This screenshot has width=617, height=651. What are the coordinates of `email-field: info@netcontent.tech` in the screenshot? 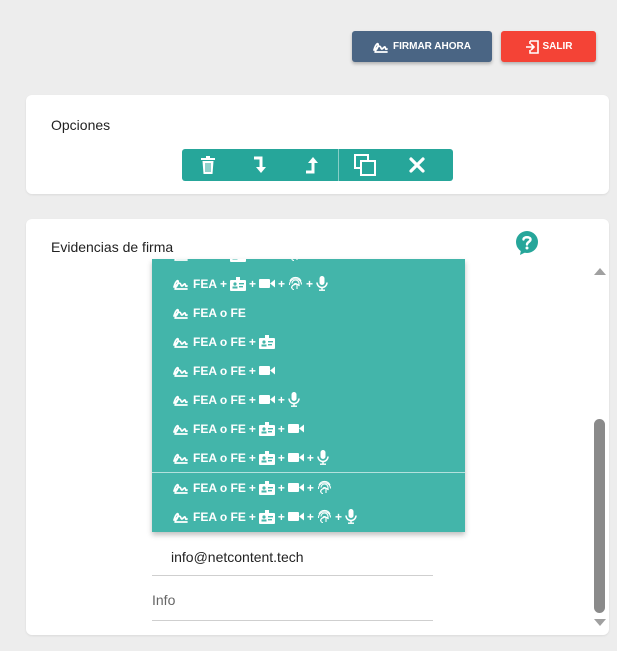 It's located at (292, 558).